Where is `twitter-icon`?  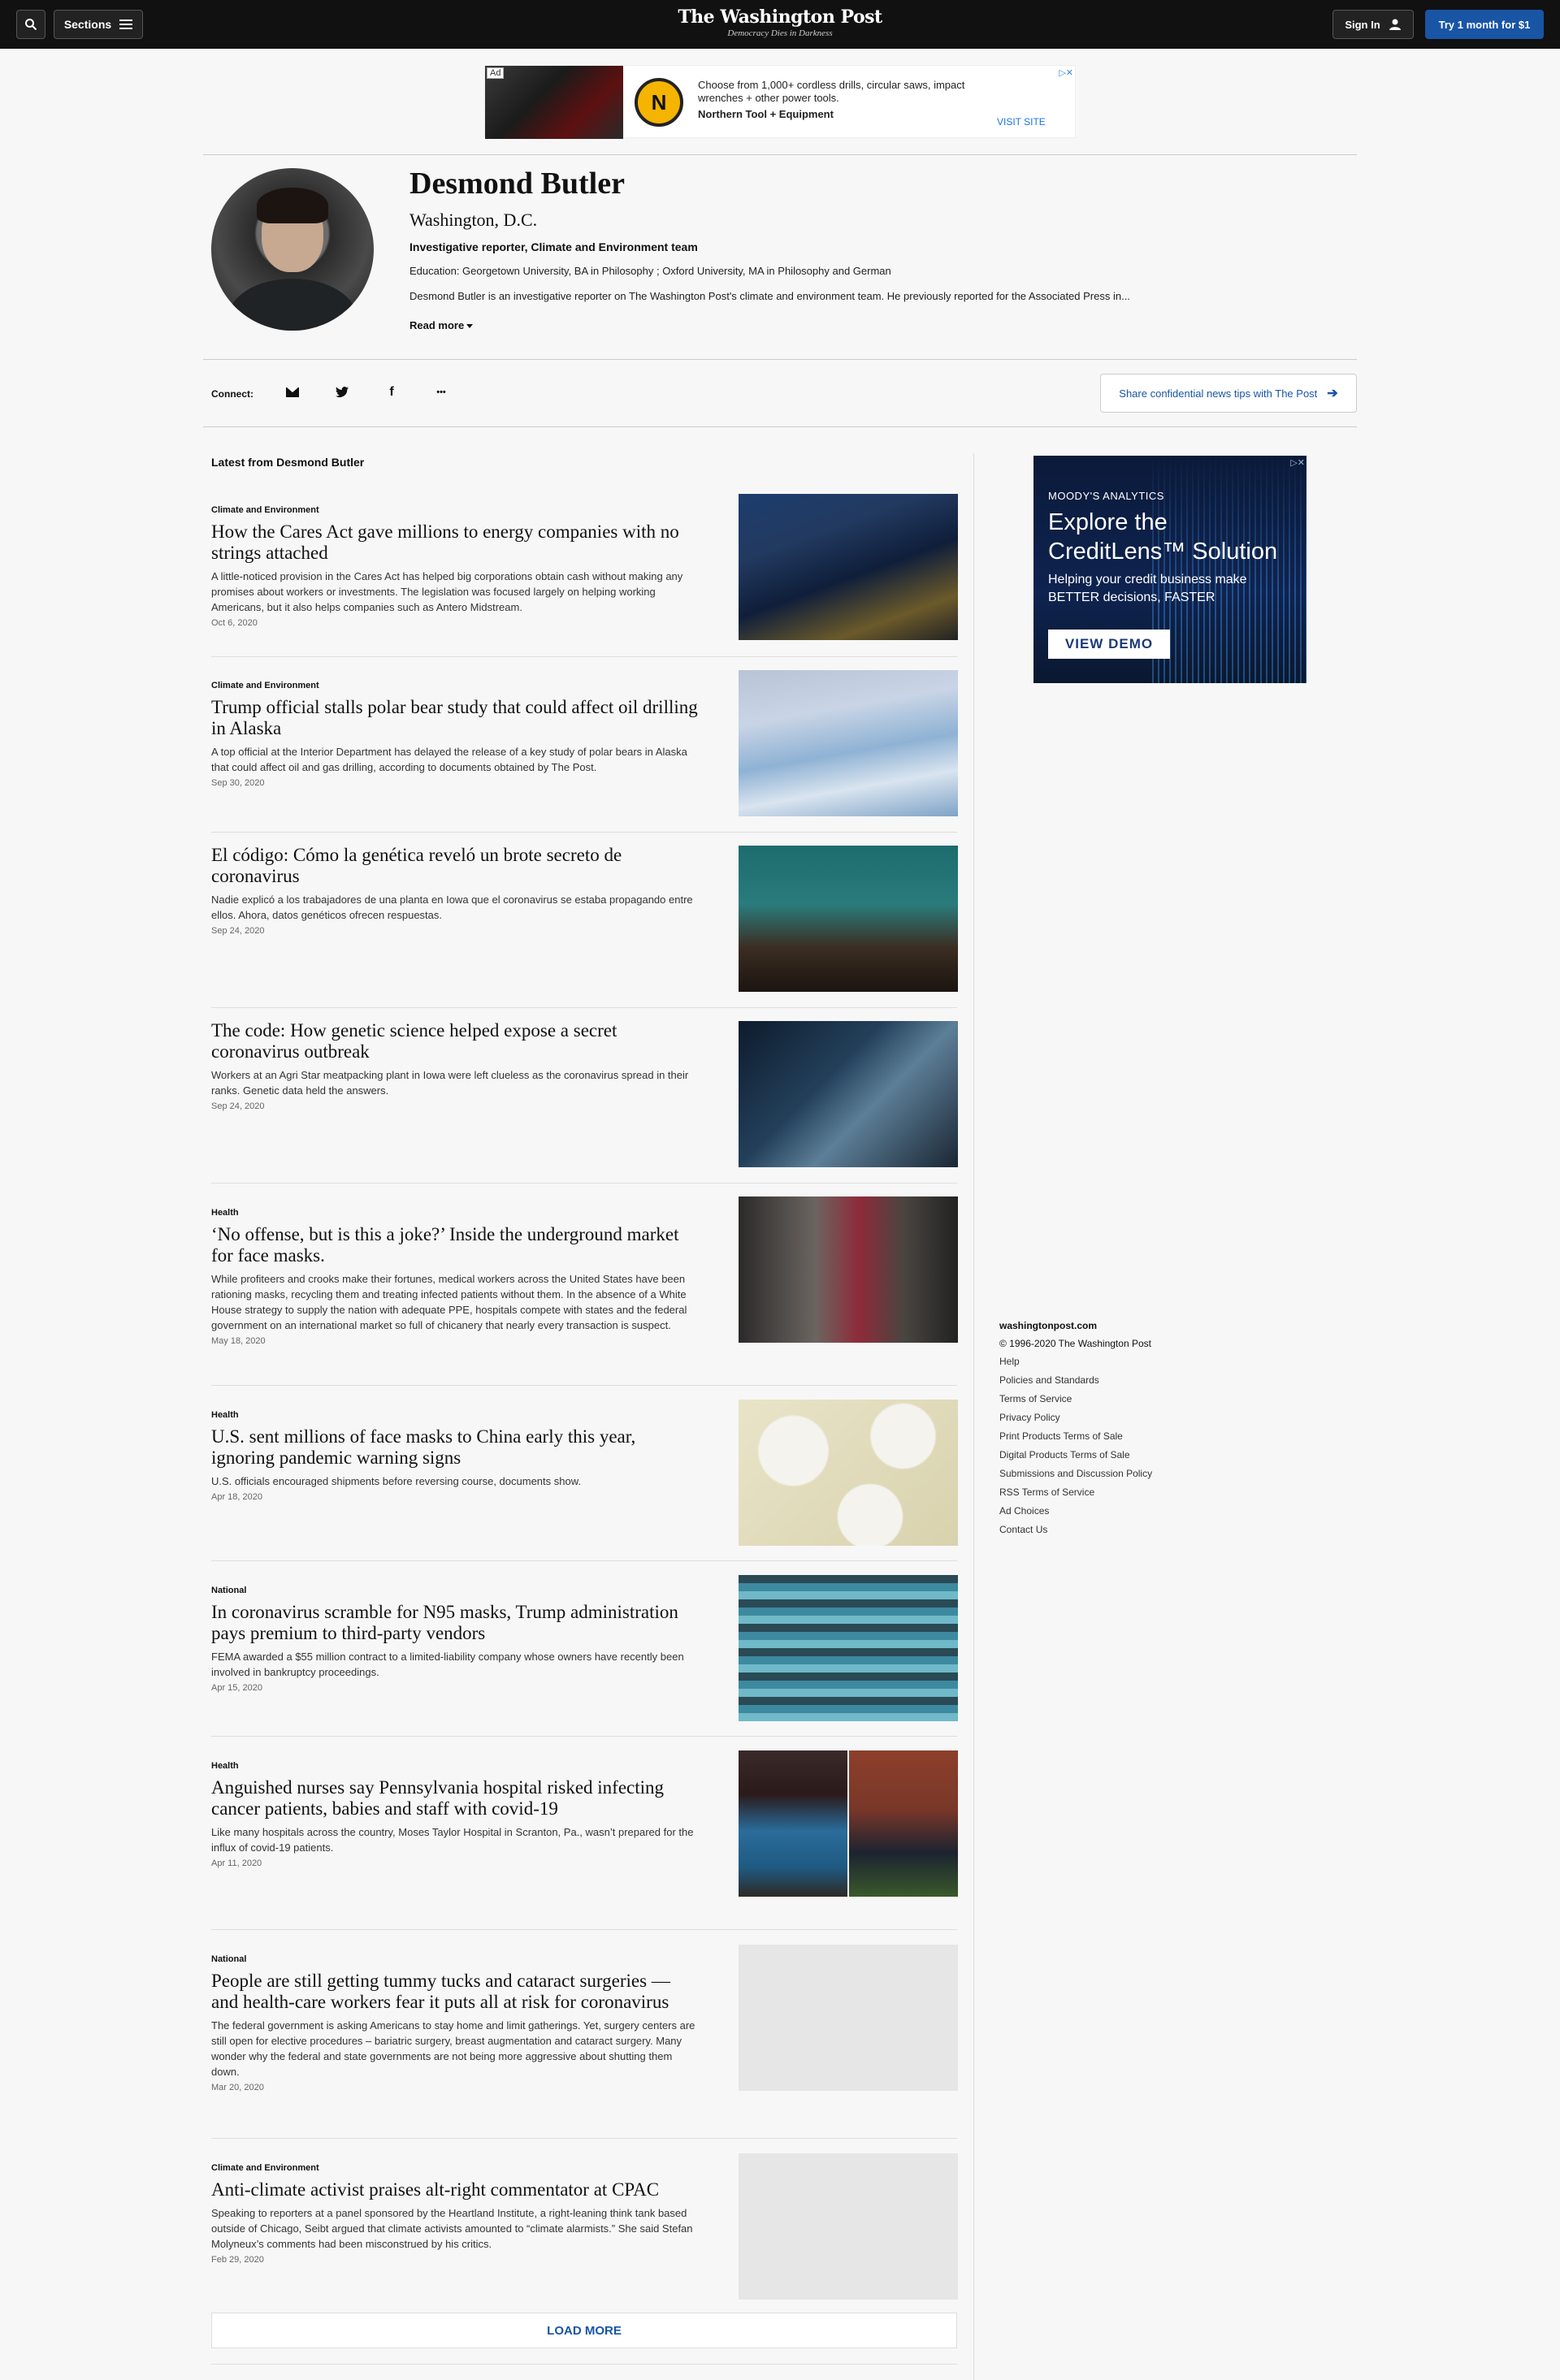
twitter-icon is located at coordinates (342, 392).